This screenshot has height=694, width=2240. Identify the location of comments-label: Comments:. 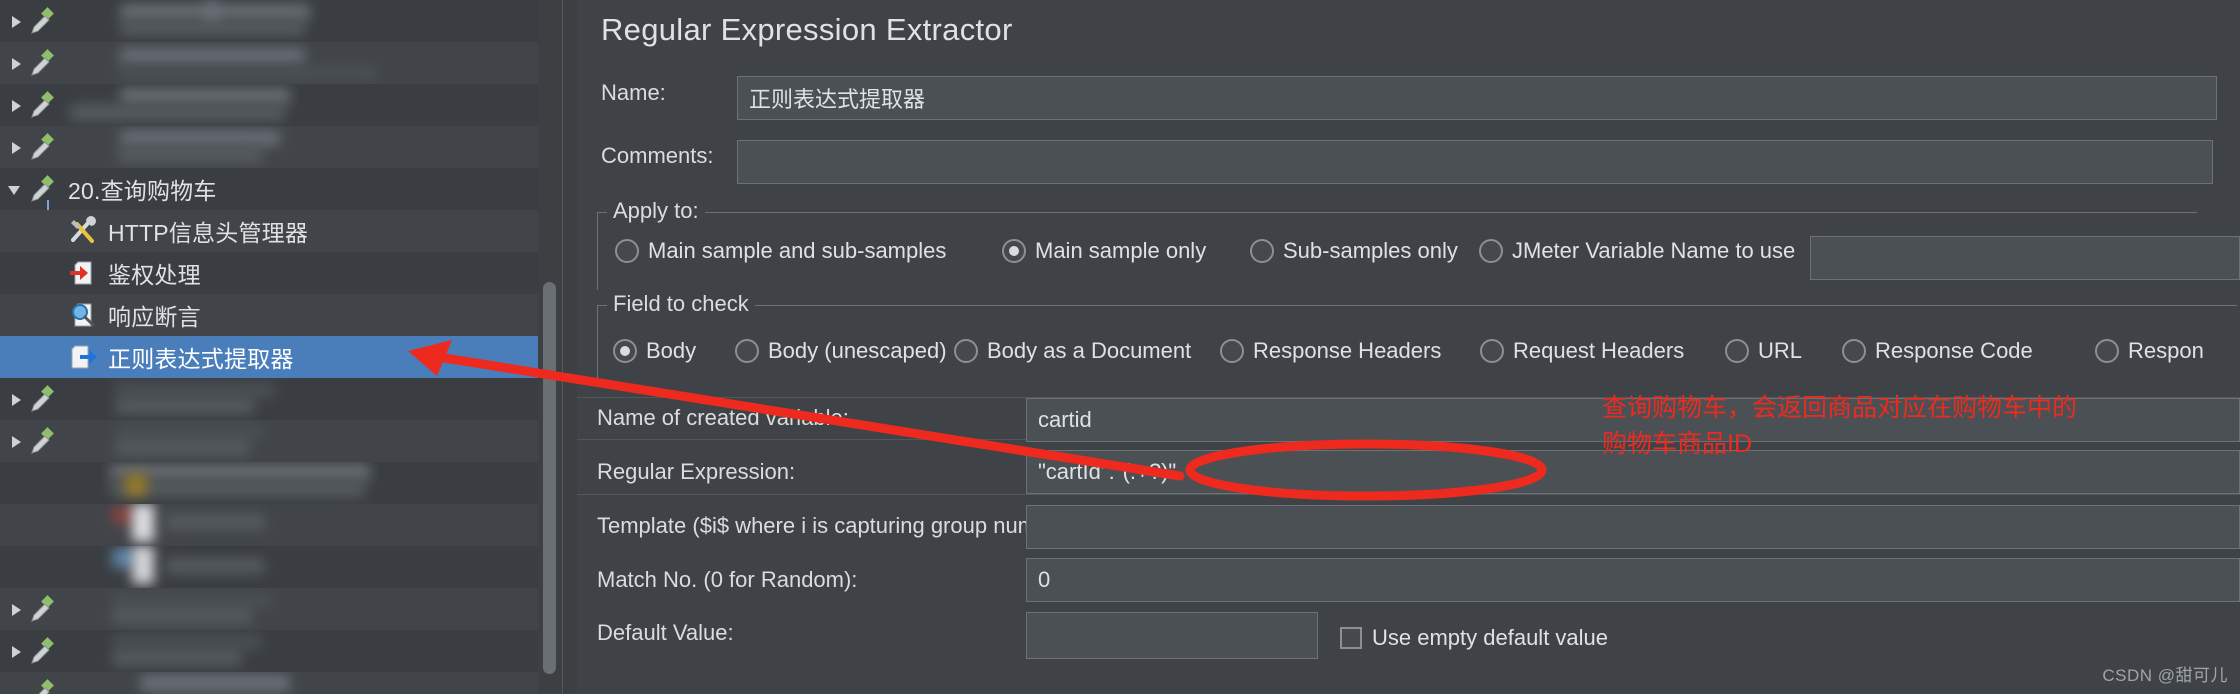
(657, 155).